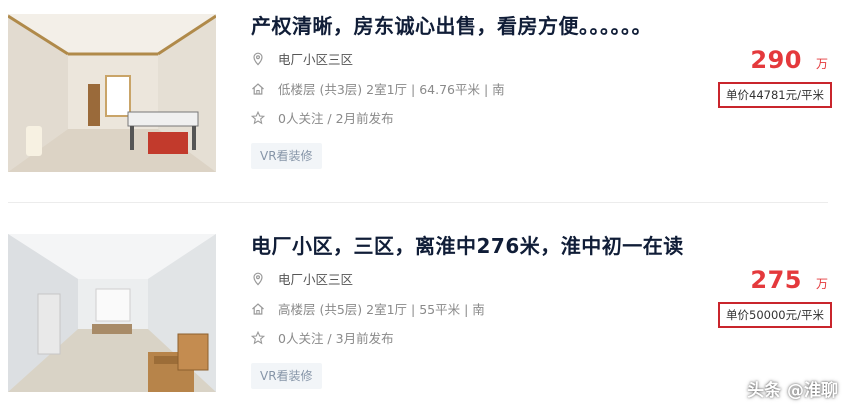 This screenshot has height=411, width=852. I want to click on listing-divider, so click(418, 202).